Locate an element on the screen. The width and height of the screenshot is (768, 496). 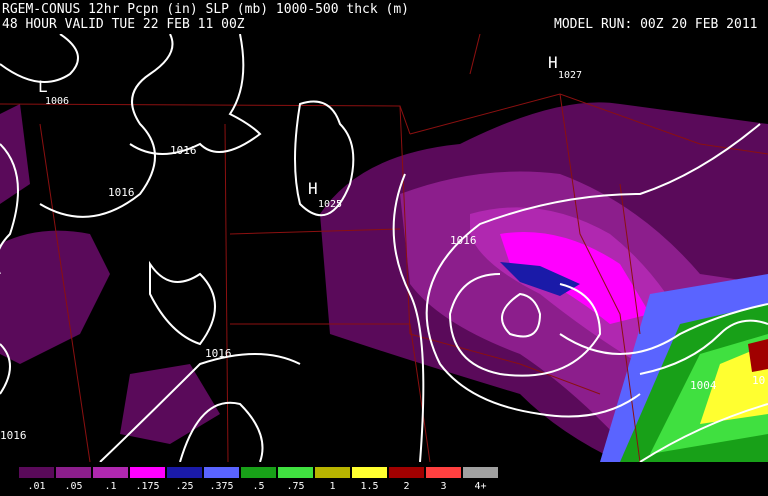
legend-label: 1 is located at coordinates (332, 486).